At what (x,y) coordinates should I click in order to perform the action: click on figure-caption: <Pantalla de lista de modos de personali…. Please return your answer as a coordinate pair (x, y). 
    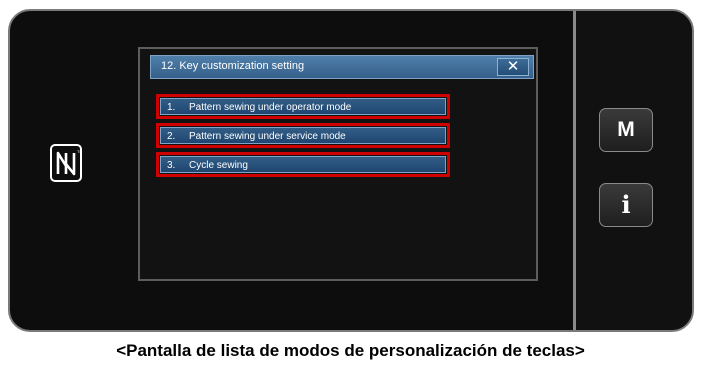
    Looking at the image, I should click on (350, 350).